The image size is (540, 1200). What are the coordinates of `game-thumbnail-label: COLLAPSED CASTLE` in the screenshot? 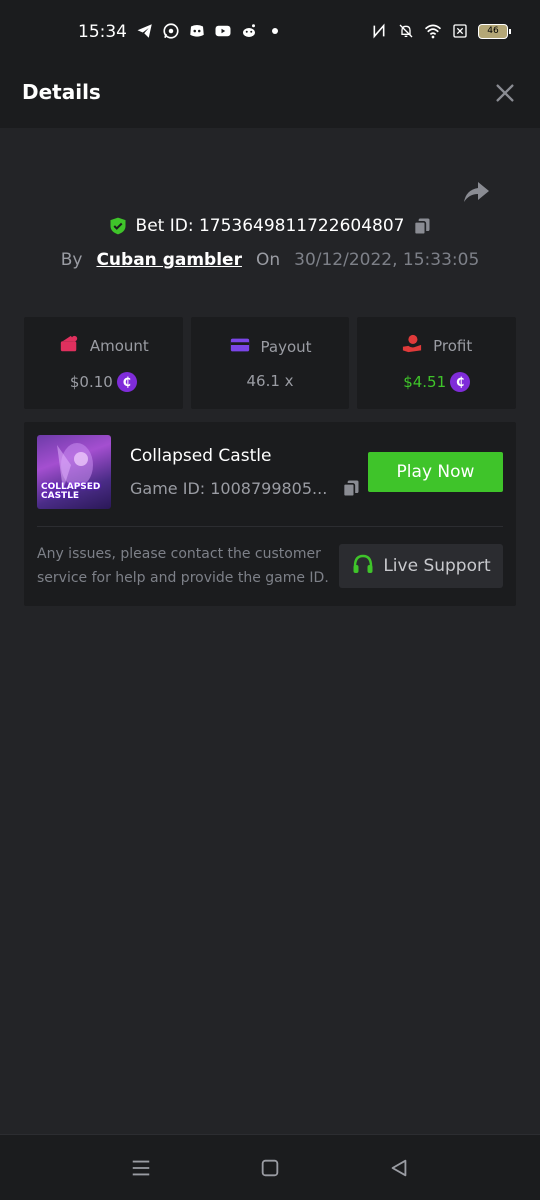 It's located at (71, 491).